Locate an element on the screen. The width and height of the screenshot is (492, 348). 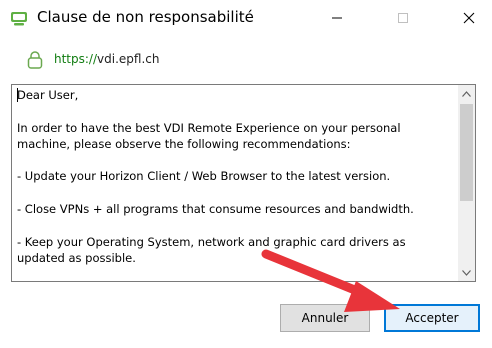
maximize-icon is located at coordinates (403, 18).